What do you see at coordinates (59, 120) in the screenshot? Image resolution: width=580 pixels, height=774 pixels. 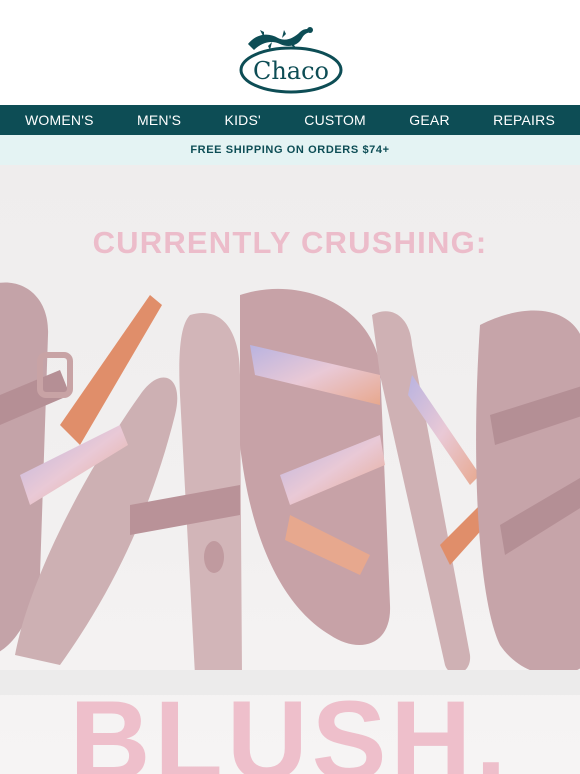 I see `nav-item-womens: WOMEN'S` at bounding box center [59, 120].